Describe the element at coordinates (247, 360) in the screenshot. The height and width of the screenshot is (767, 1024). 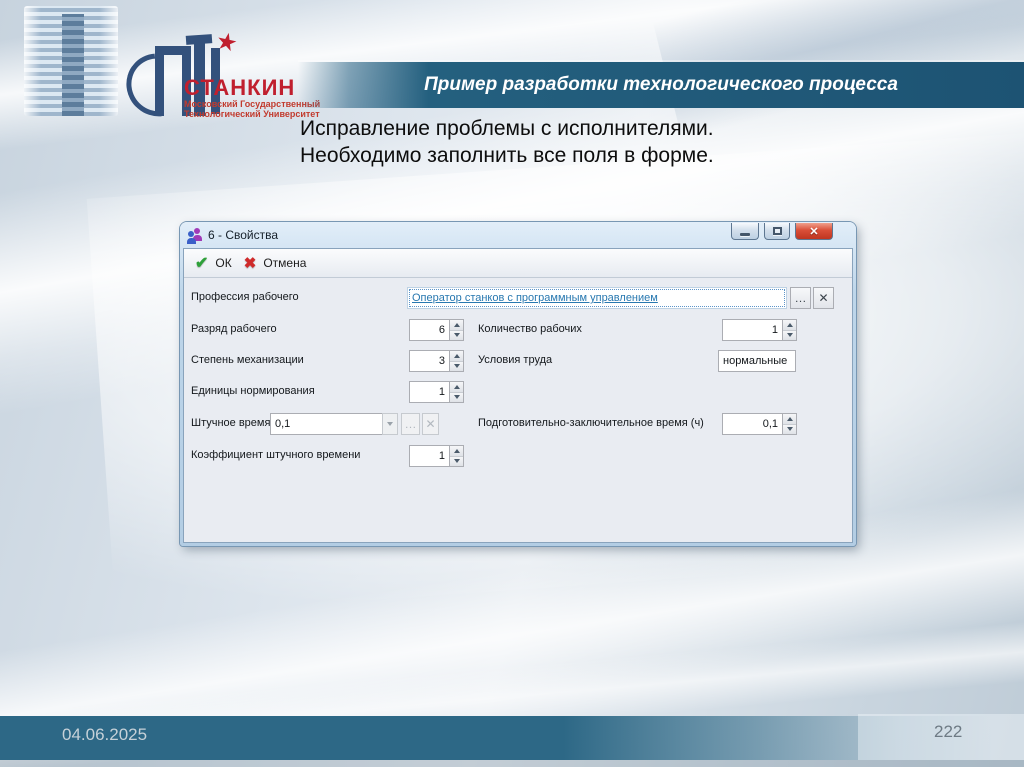
I see `mechanization-label: Степень механизации` at that location.